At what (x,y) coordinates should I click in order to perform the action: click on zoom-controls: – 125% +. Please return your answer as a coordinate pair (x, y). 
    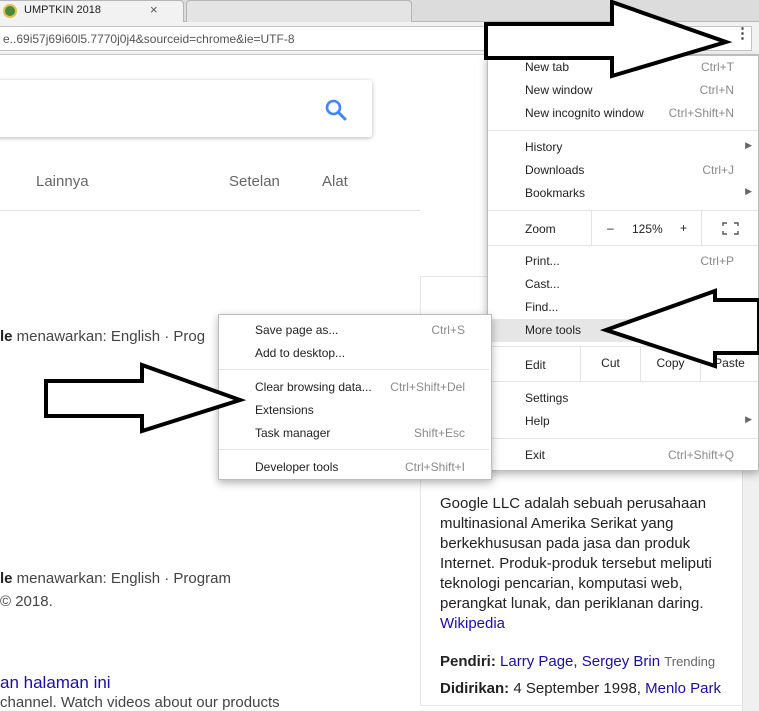
    Looking at the image, I should click on (646, 228).